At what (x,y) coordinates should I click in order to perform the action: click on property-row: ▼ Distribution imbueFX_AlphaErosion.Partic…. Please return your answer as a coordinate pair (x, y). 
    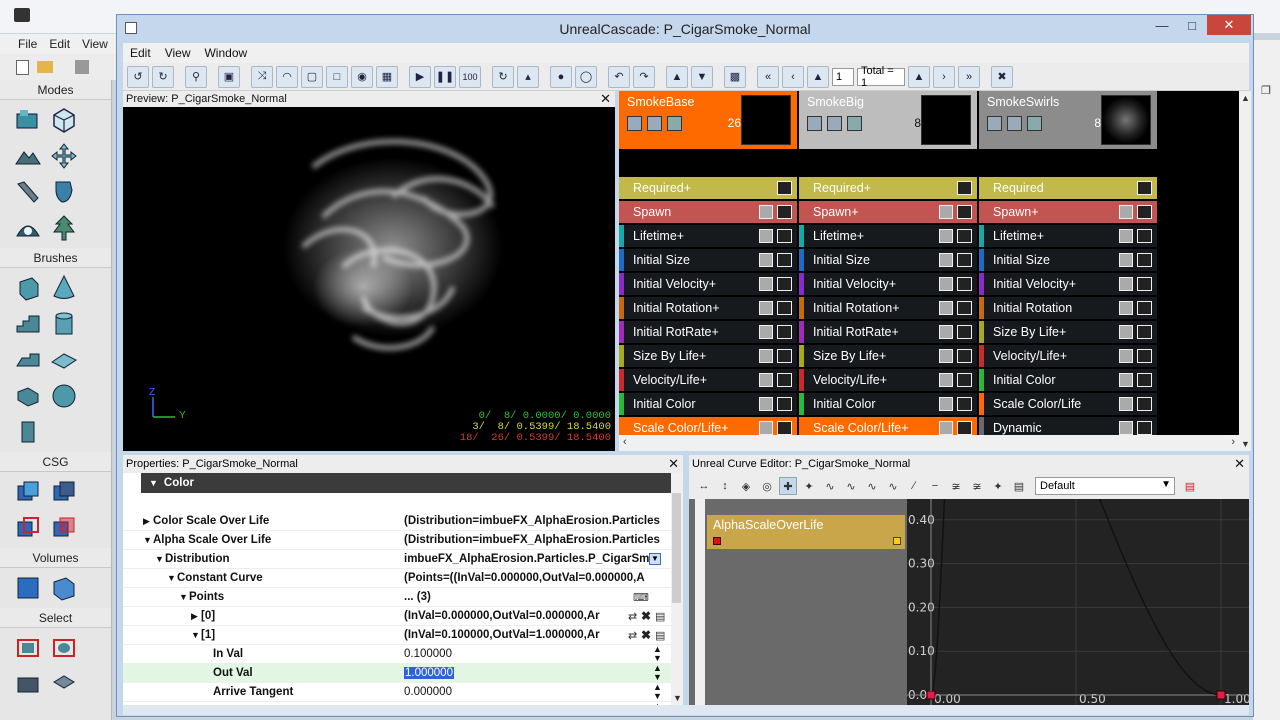
    Looking at the image, I should click on (397, 559).